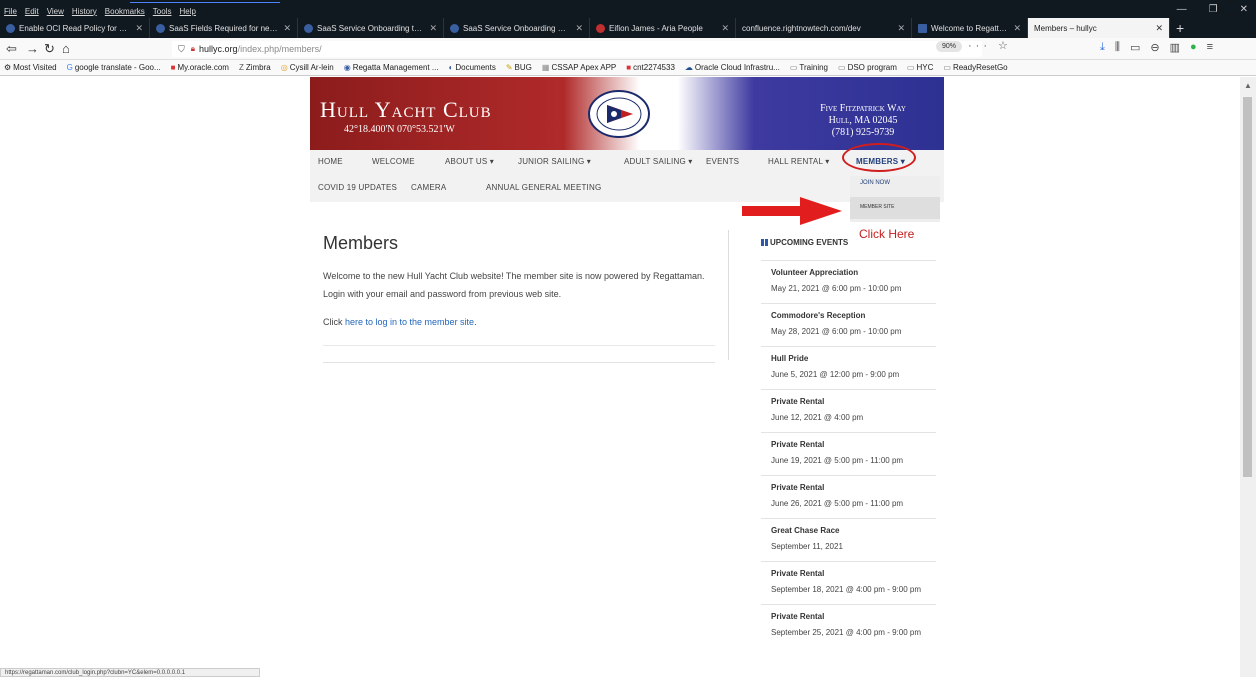 The height and width of the screenshot is (677, 1256). I want to click on maximize-button: ❐, so click(1213, 9).